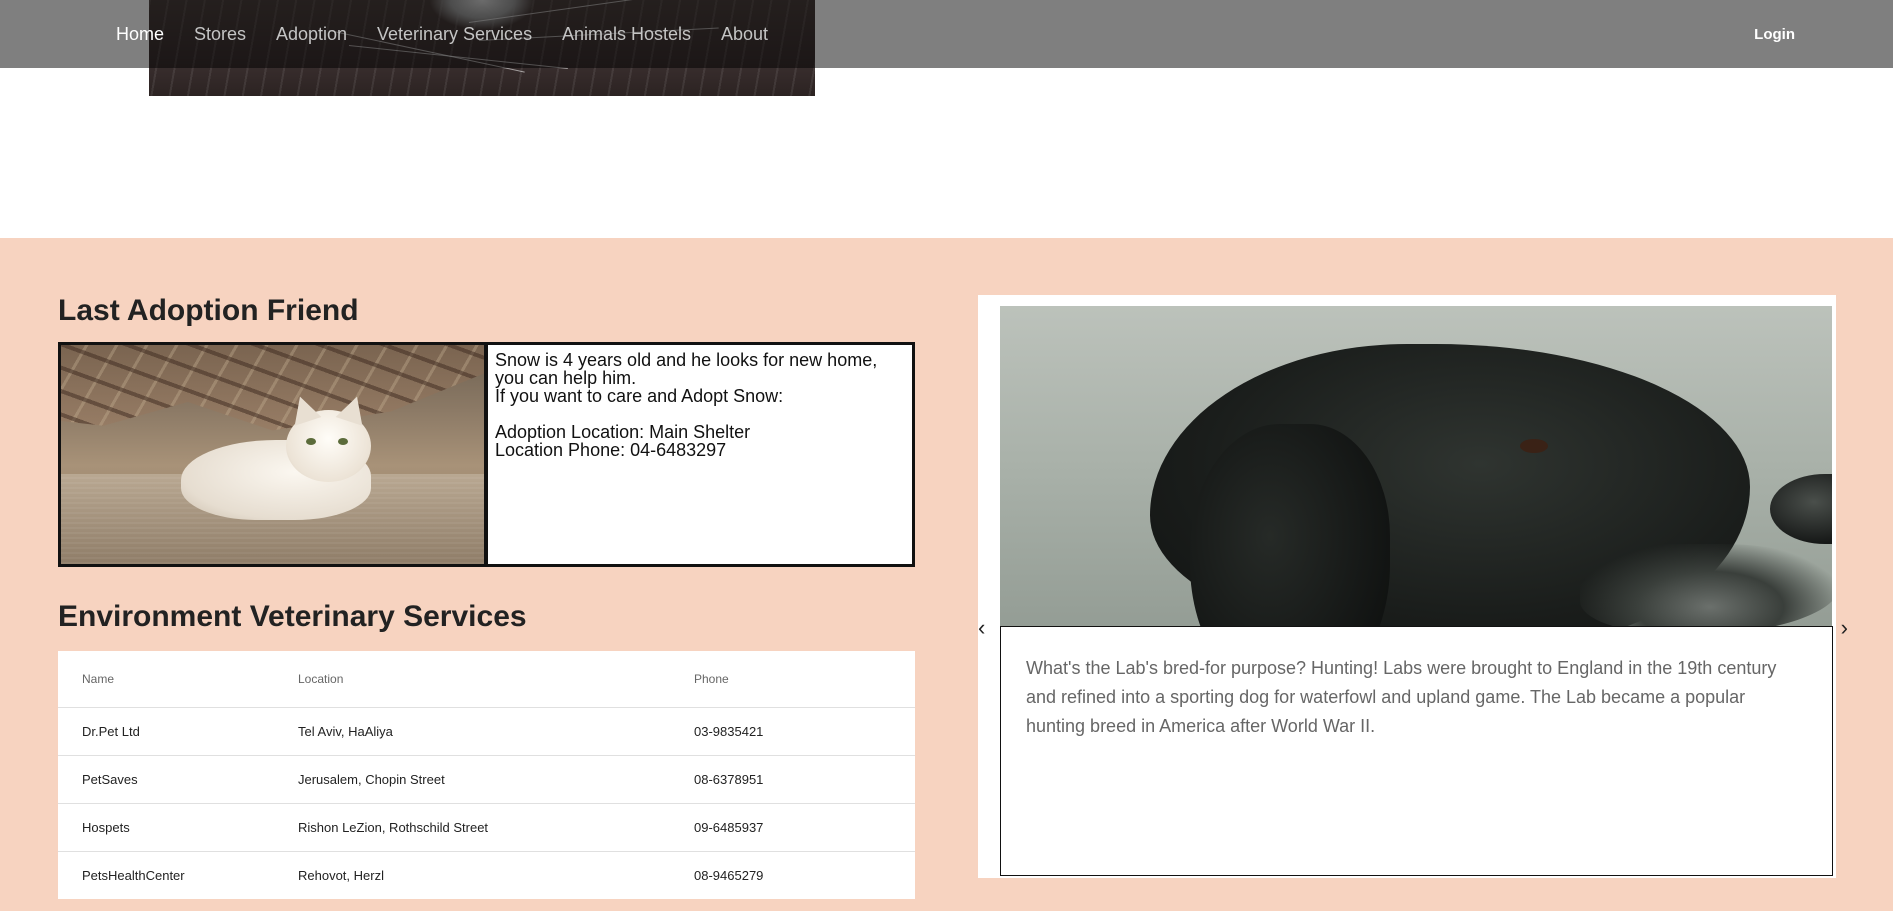 The image size is (1893, 911). What do you see at coordinates (311, 34) in the screenshot?
I see `nav-adoption: Adoption` at bounding box center [311, 34].